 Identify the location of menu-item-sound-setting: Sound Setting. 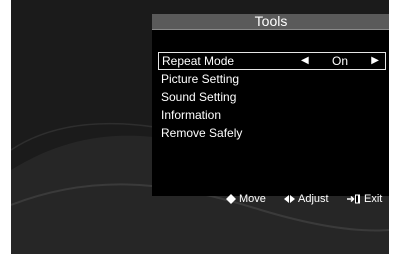
(272, 97).